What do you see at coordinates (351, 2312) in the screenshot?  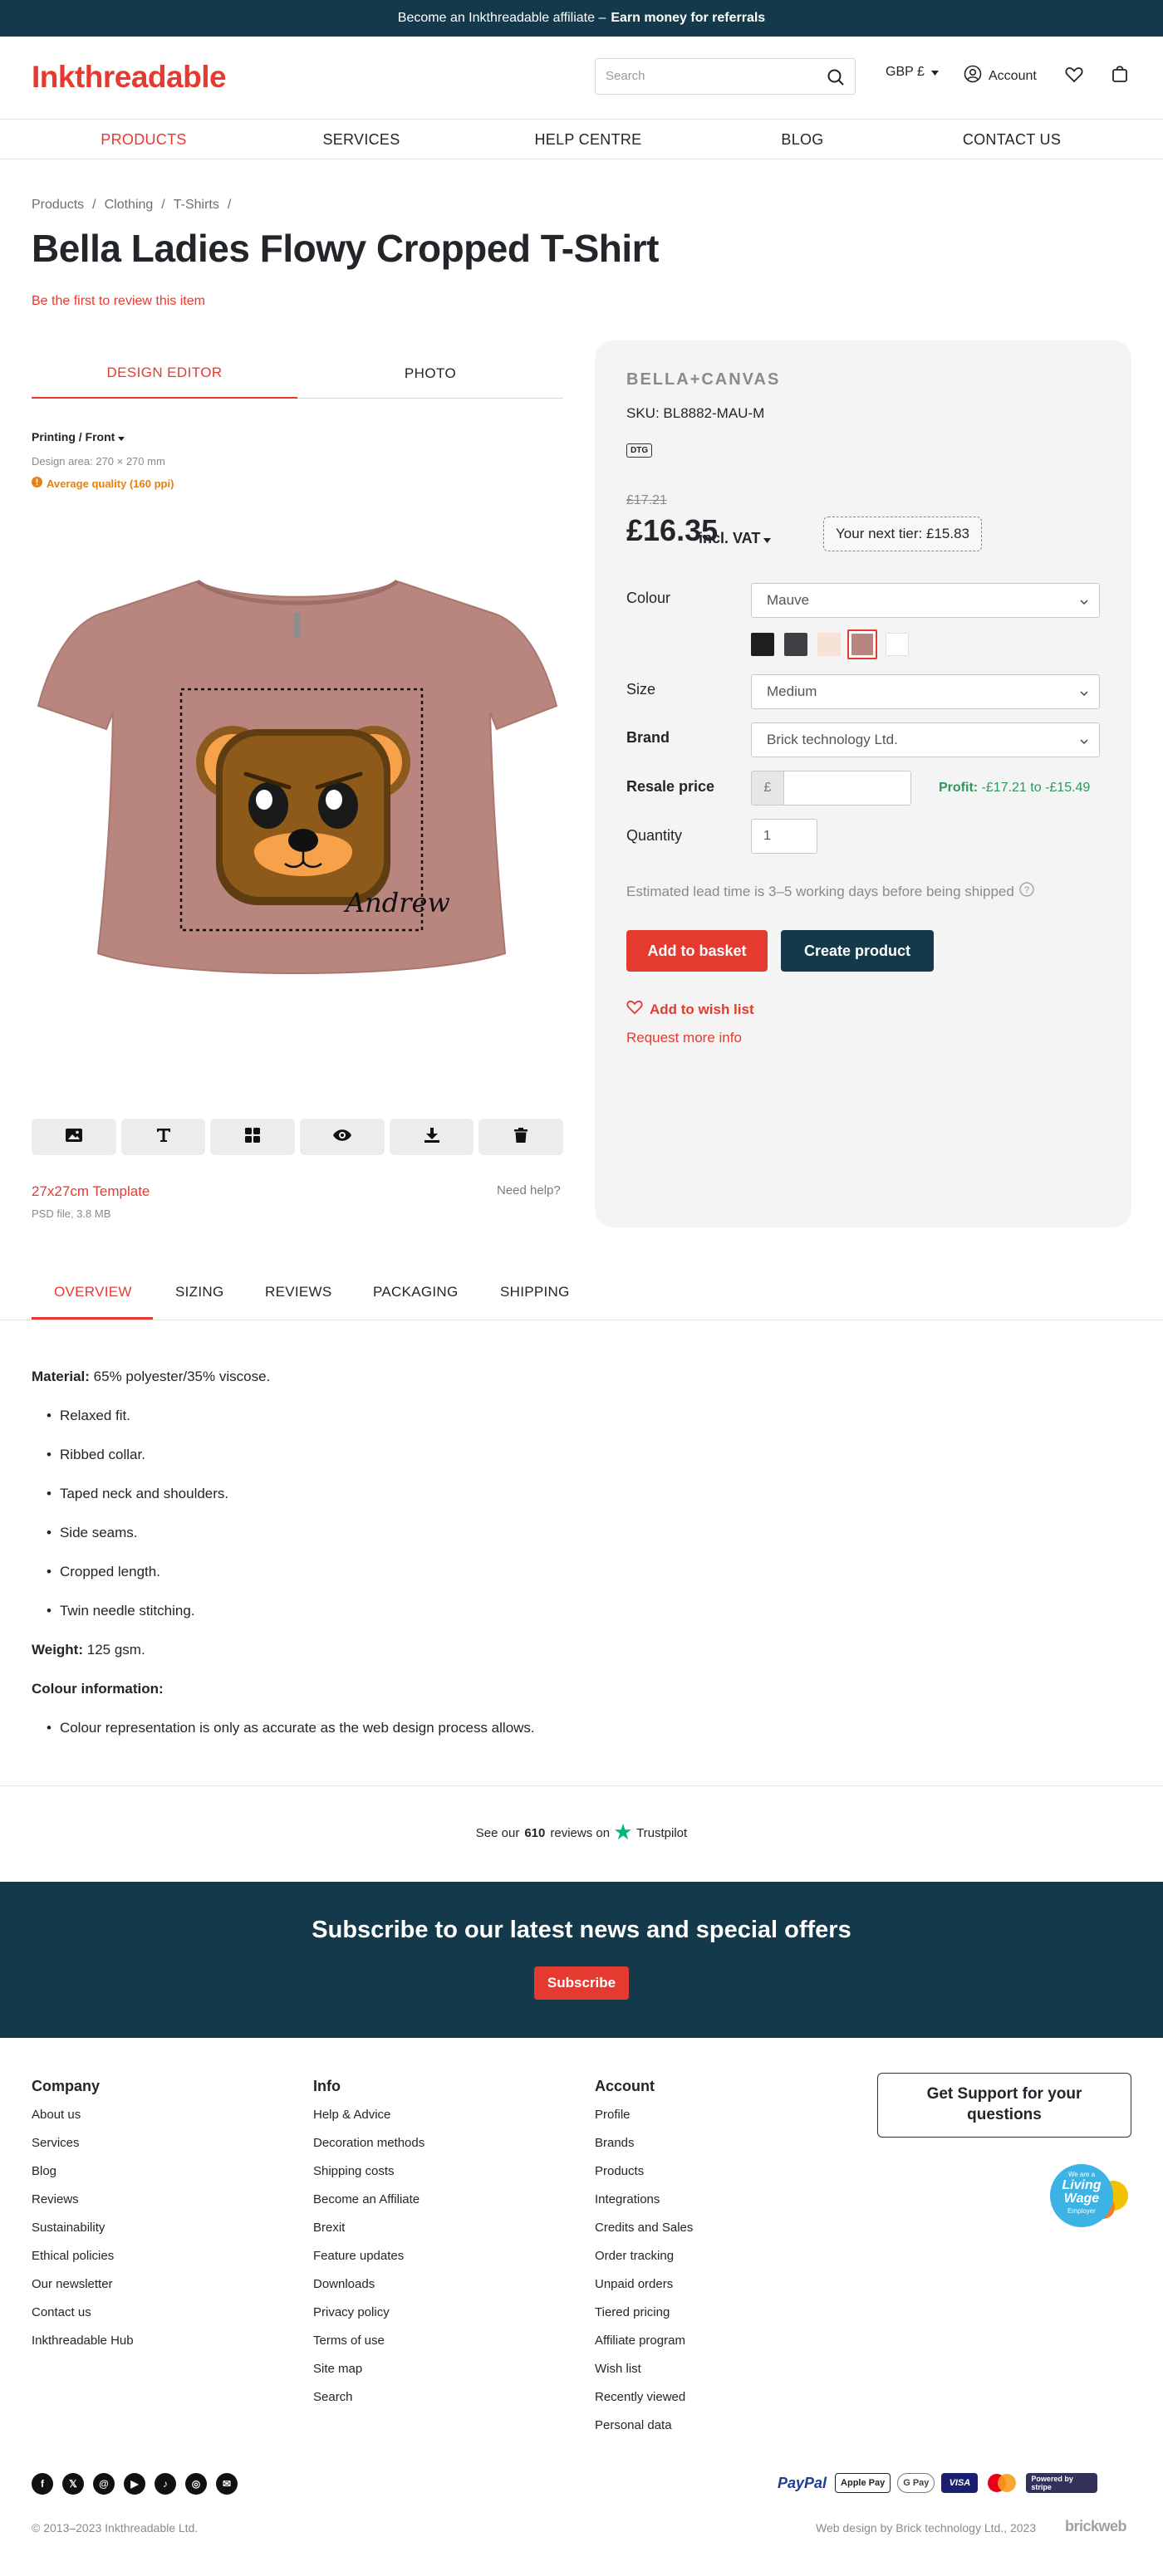 I see `footer-link: Privacy policy` at bounding box center [351, 2312].